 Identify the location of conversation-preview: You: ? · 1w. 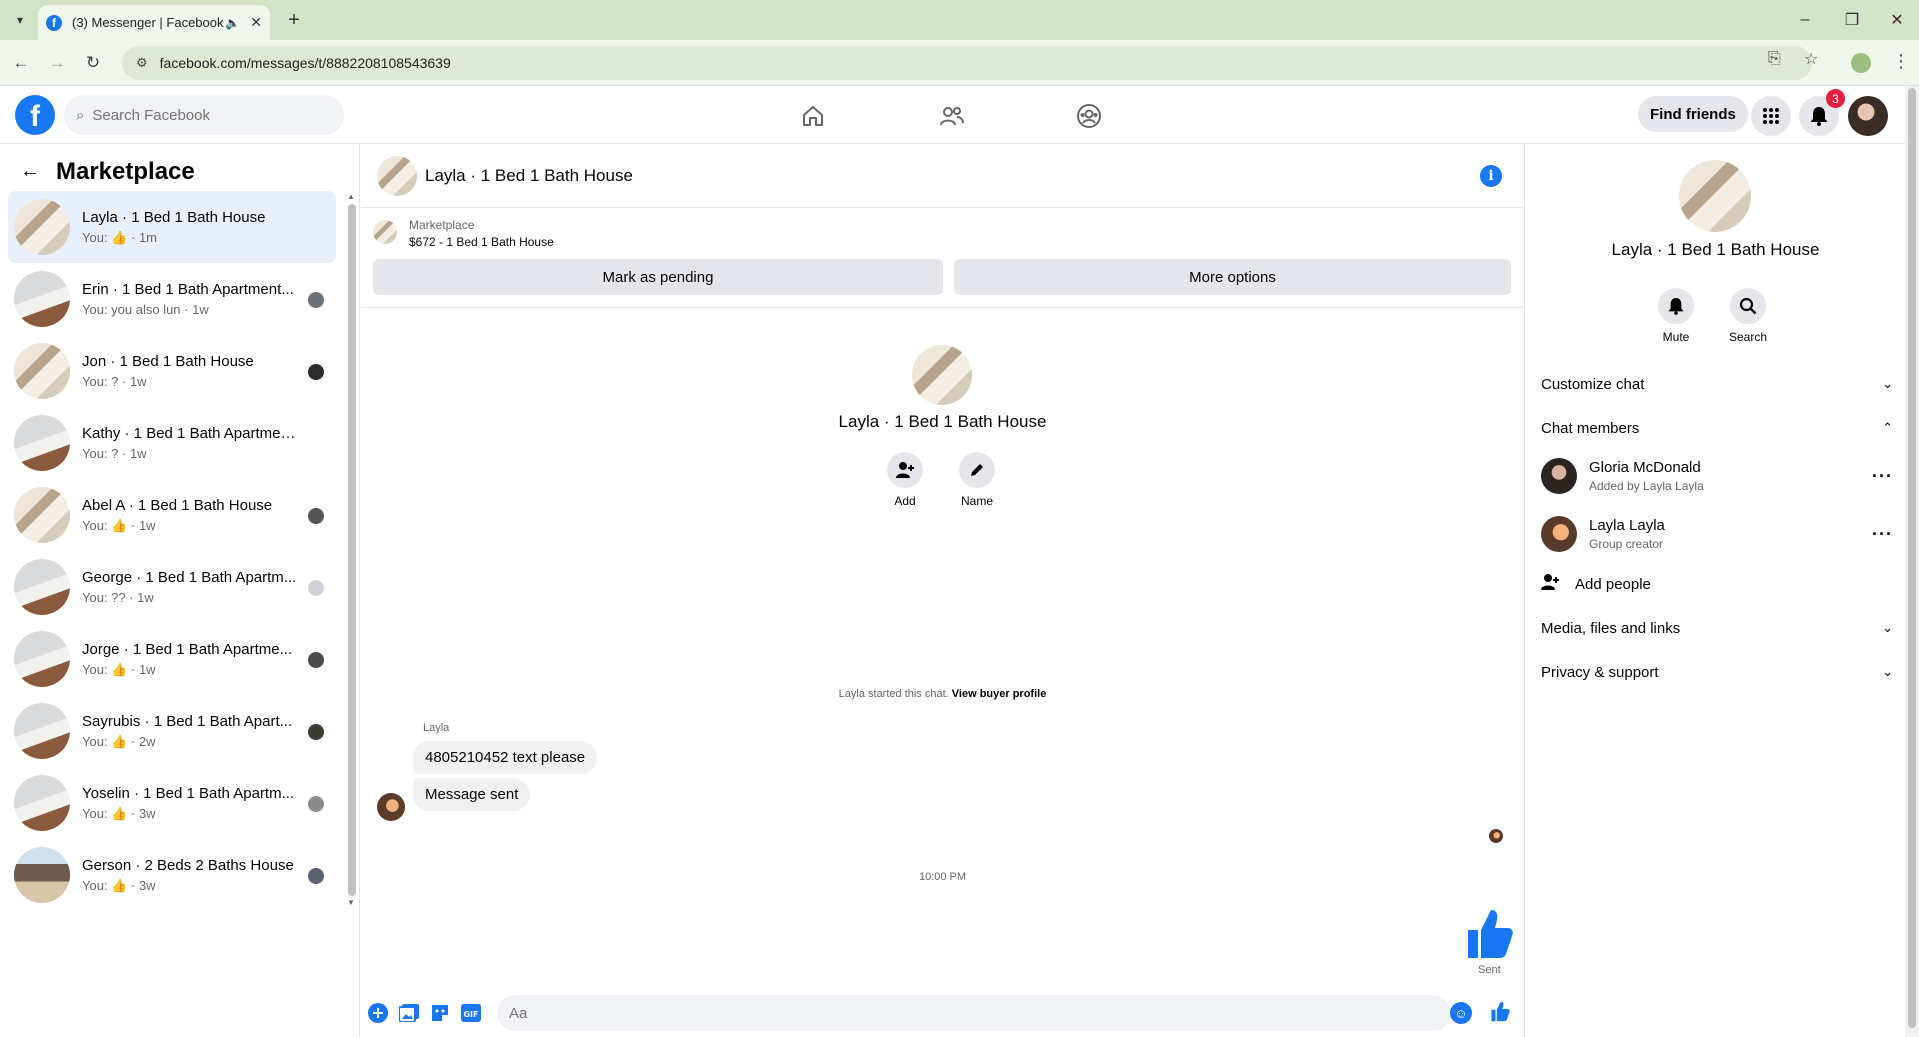
(114, 453).